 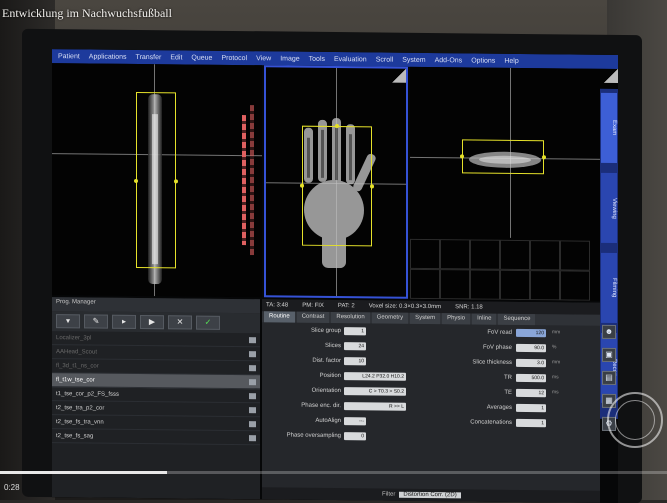 I want to click on menu-item: View, so click(x=263, y=58).